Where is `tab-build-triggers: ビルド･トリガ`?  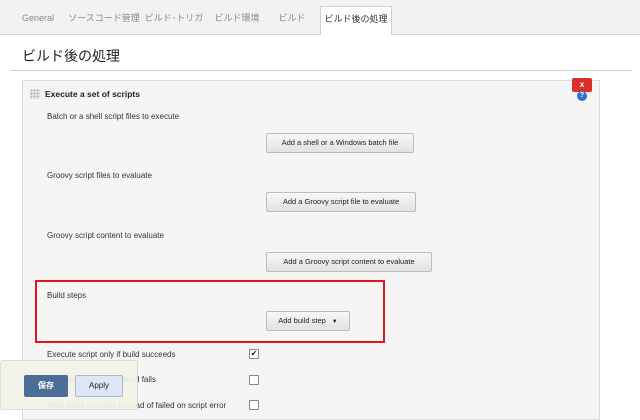 tab-build-triggers: ビルド･トリガ is located at coordinates (174, 19).